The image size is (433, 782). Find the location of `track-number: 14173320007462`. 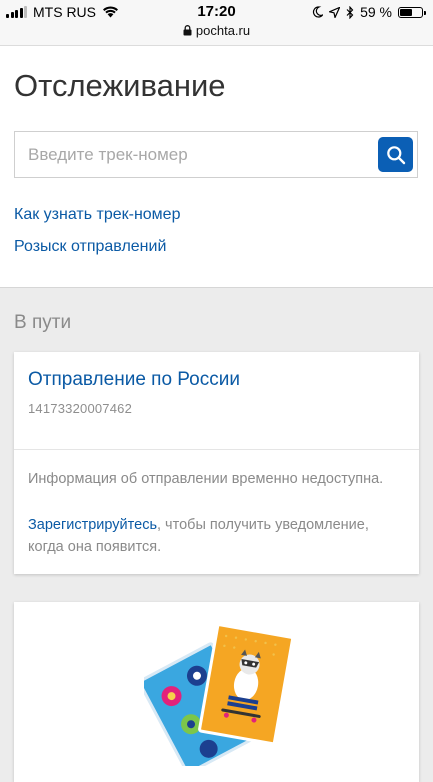

track-number: 14173320007462 is located at coordinates (80, 408).